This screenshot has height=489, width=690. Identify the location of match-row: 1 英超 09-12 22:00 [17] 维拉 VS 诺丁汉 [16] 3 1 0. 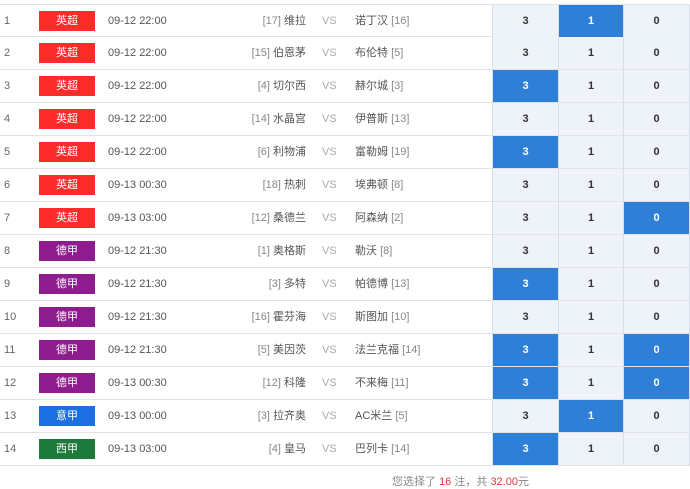
(345, 20).